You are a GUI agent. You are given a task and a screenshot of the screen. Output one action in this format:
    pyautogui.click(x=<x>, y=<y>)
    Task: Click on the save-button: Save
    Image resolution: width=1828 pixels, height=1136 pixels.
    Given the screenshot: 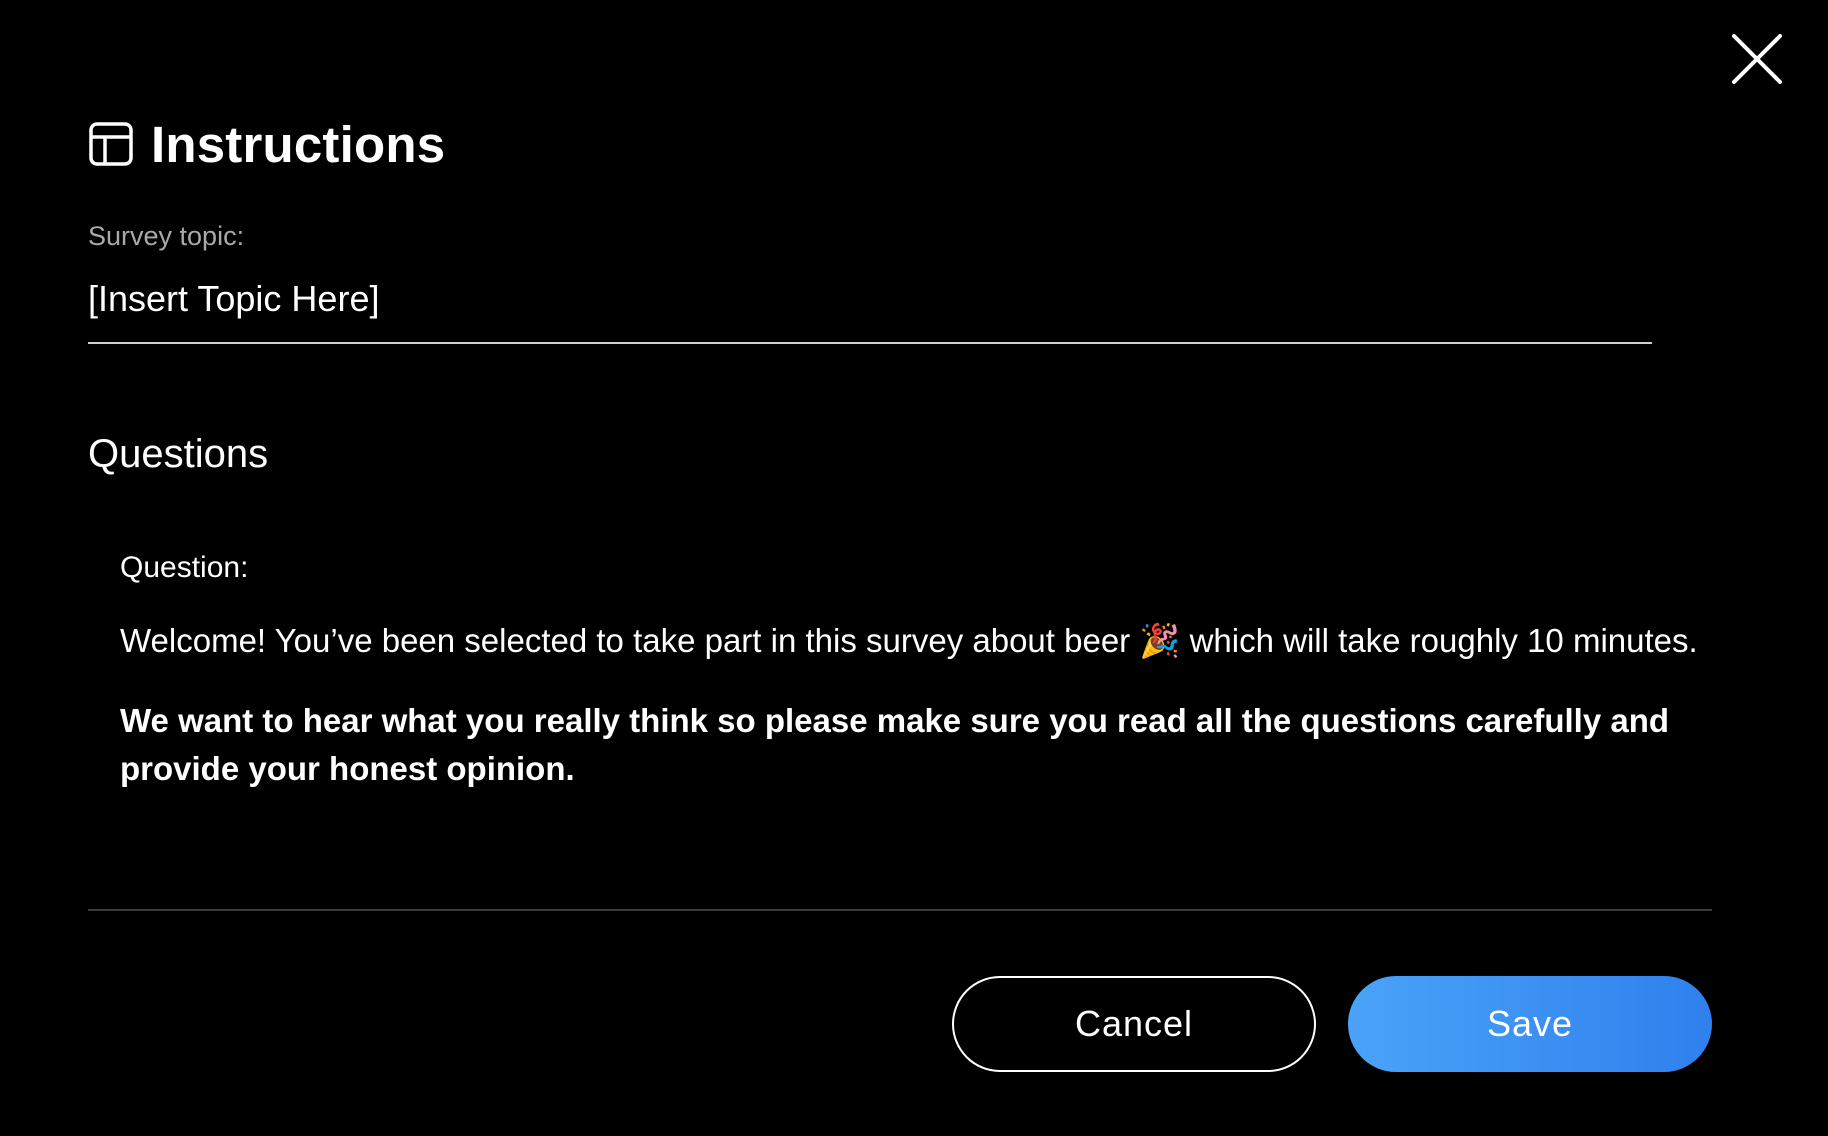 What is the action you would take?
    pyautogui.click(x=1530, y=1024)
    